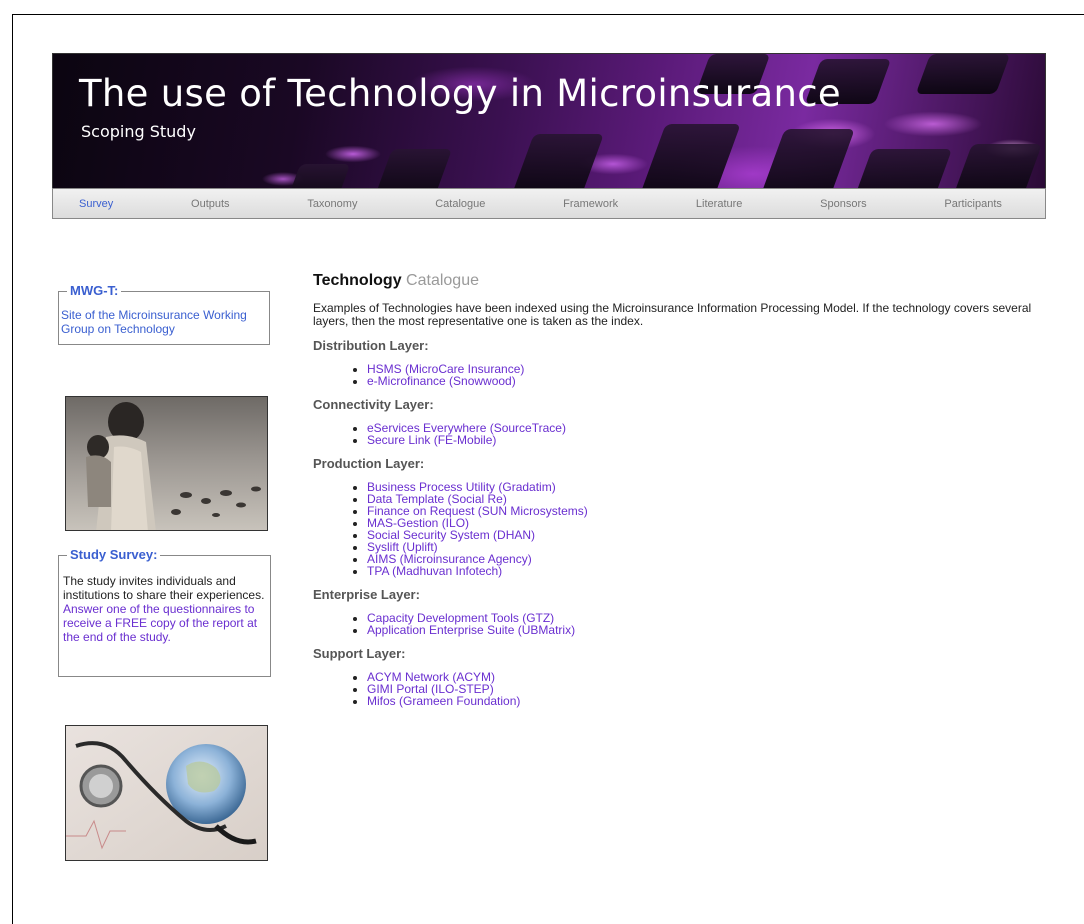 The height and width of the screenshot is (924, 1084). What do you see at coordinates (700, 571) in the screenshot?
I see `list-item: TPA (Madhuvan Infotech)` at bounding box center [700, 571].